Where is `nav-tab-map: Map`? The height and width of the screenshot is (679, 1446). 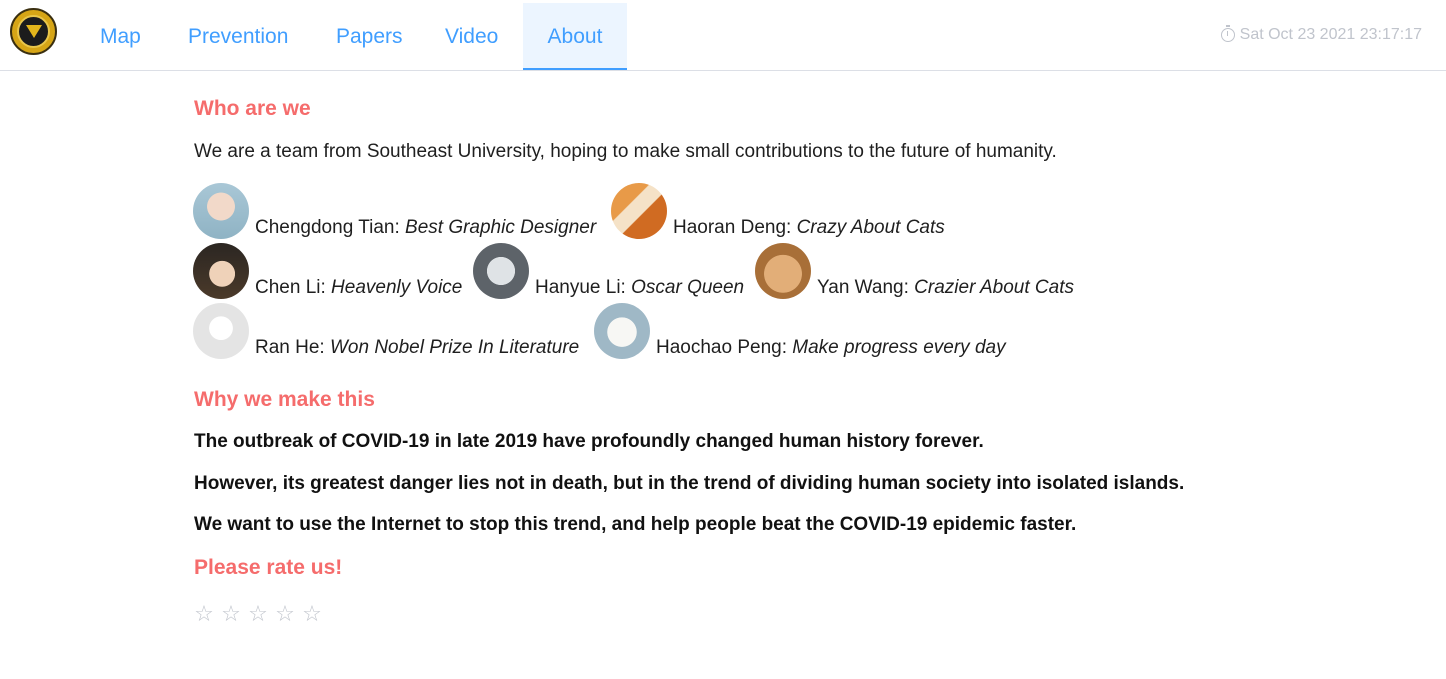 nav-tab-map: Map is located at coordinates (120, 36).